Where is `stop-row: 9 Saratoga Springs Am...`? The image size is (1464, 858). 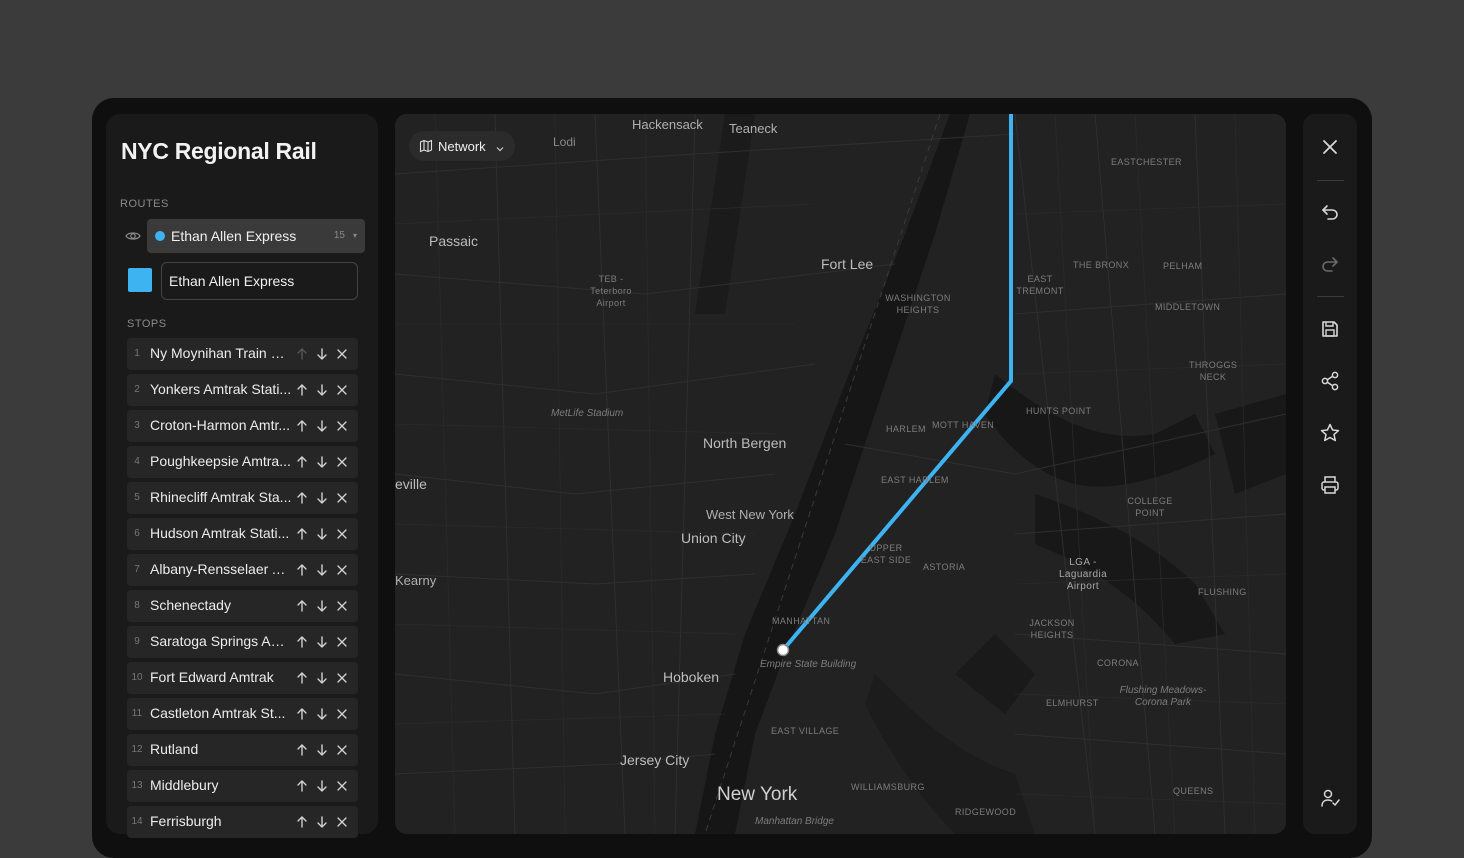 stop-row: 9 Saratoga Springs Am... is located at coordinates (242, 642).